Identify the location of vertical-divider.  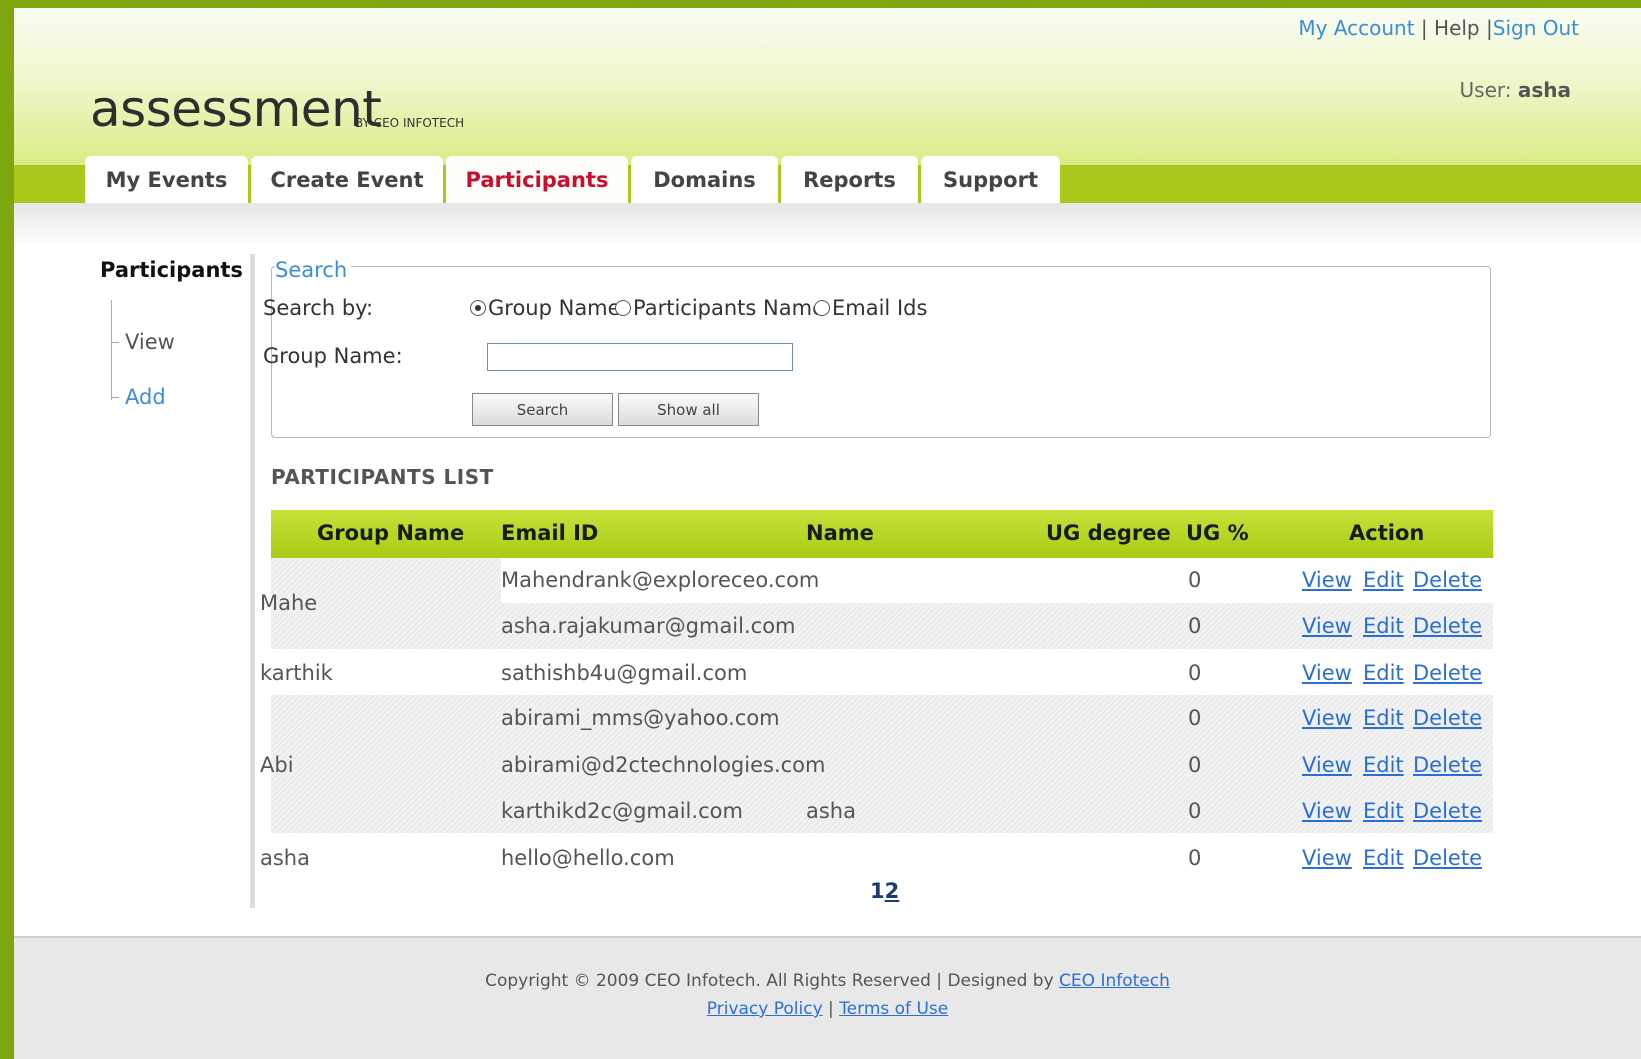
(252, 581).